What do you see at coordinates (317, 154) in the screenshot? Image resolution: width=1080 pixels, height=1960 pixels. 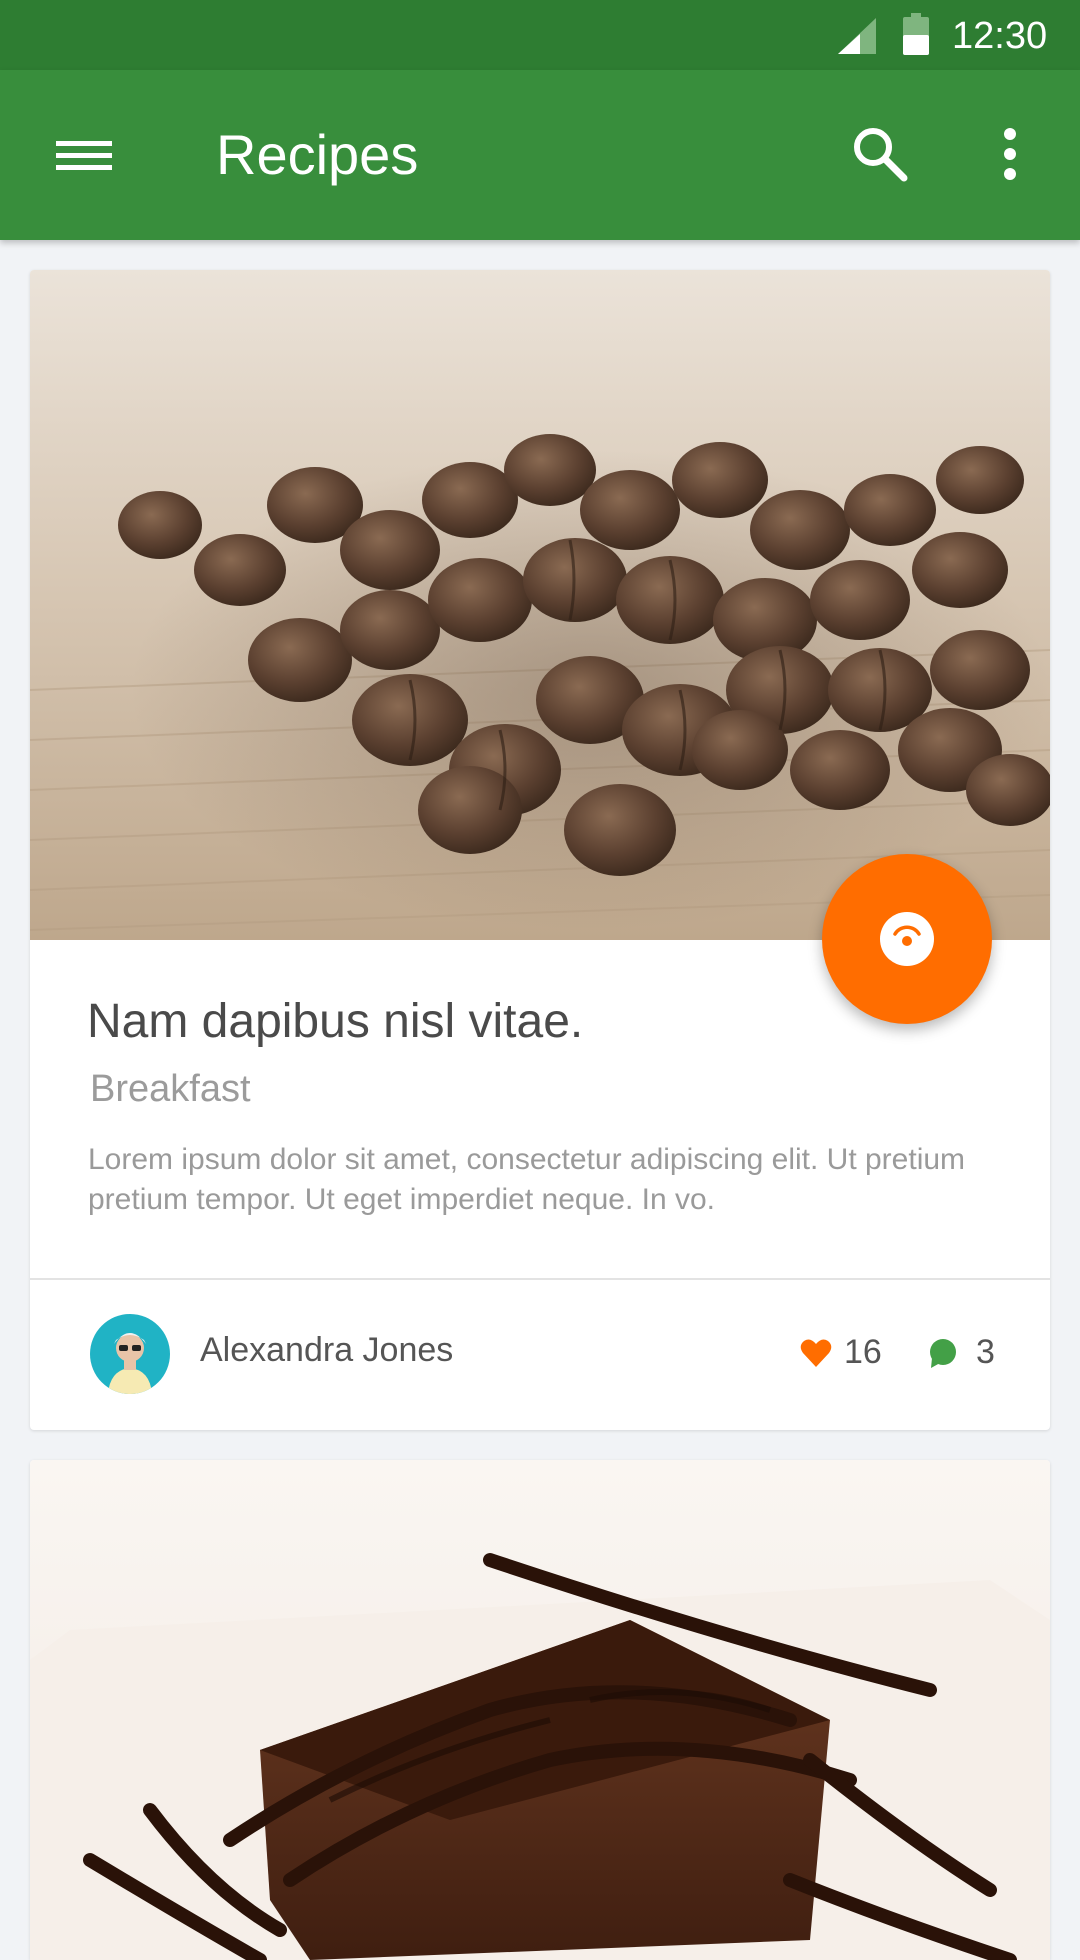 I see `app-title: Recipes` at bounding box center [317, 154].